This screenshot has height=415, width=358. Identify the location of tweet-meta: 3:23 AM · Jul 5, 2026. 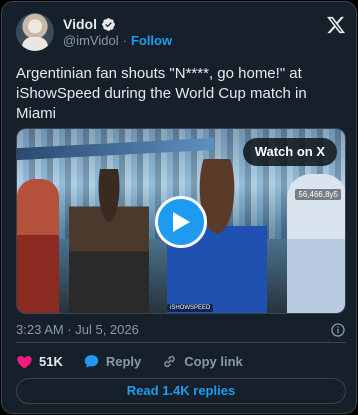
(181, 330).